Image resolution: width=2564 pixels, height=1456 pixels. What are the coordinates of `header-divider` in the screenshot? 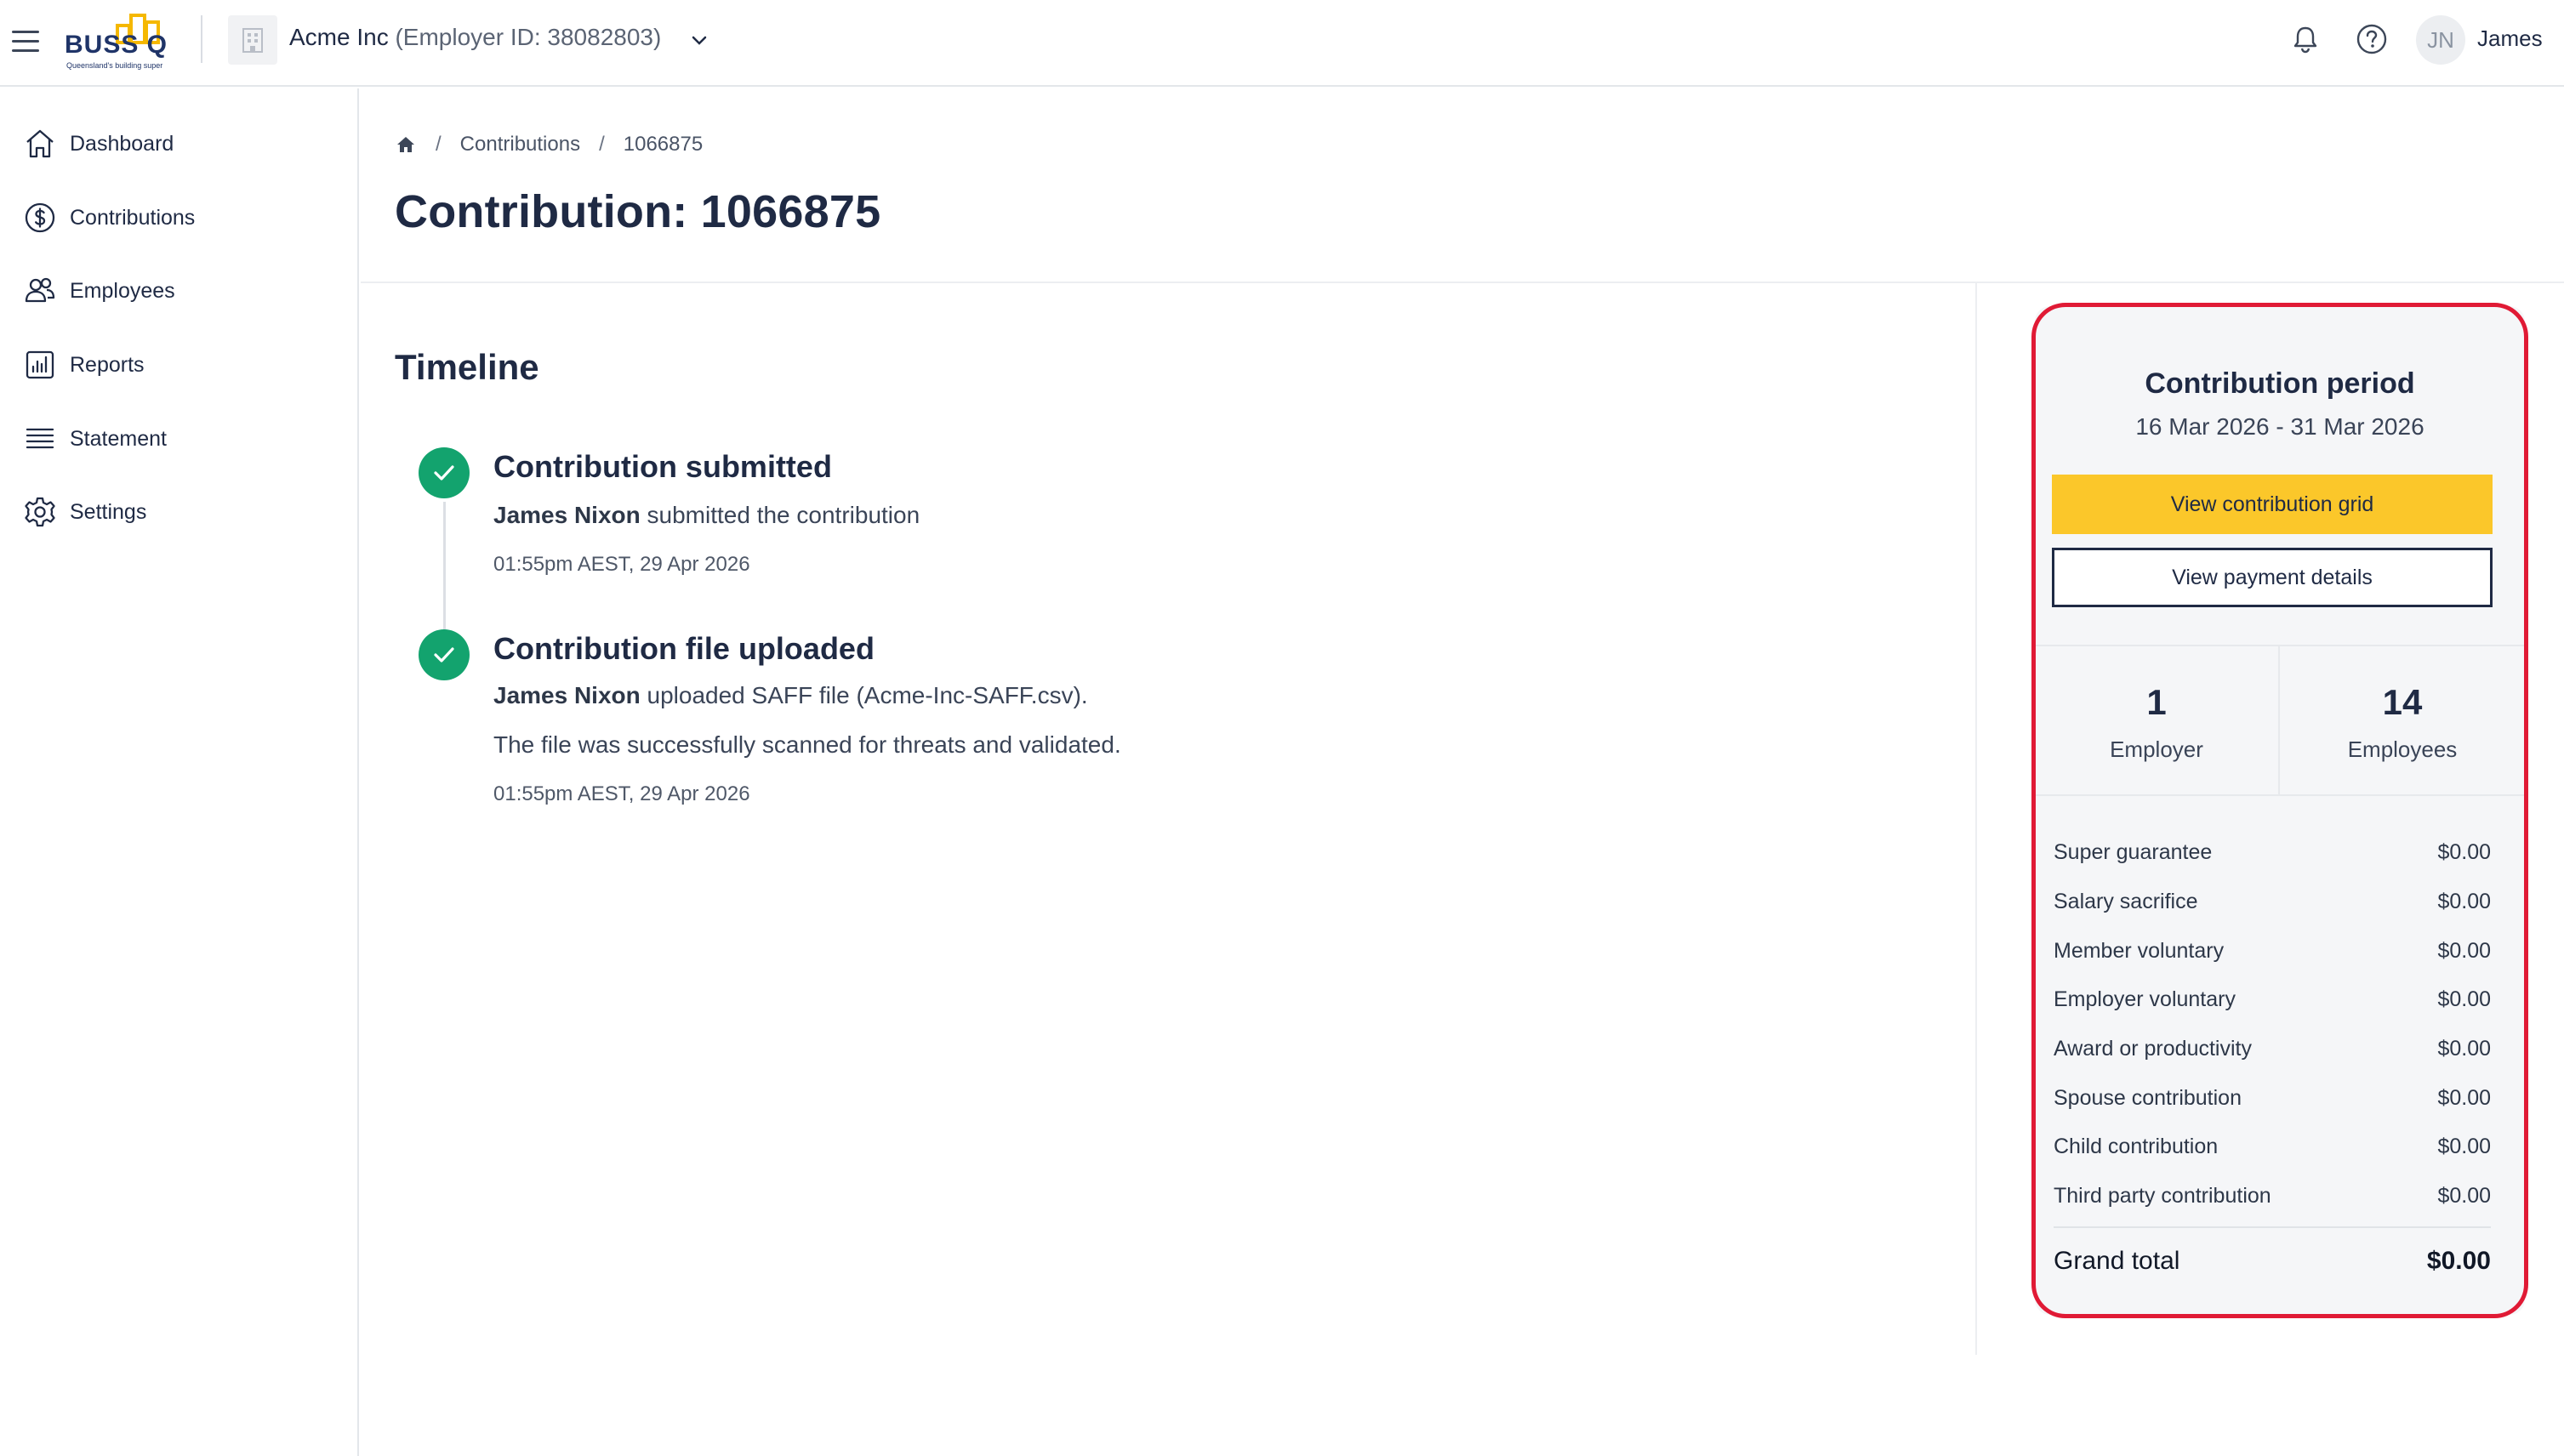 It's located at (202, 39).